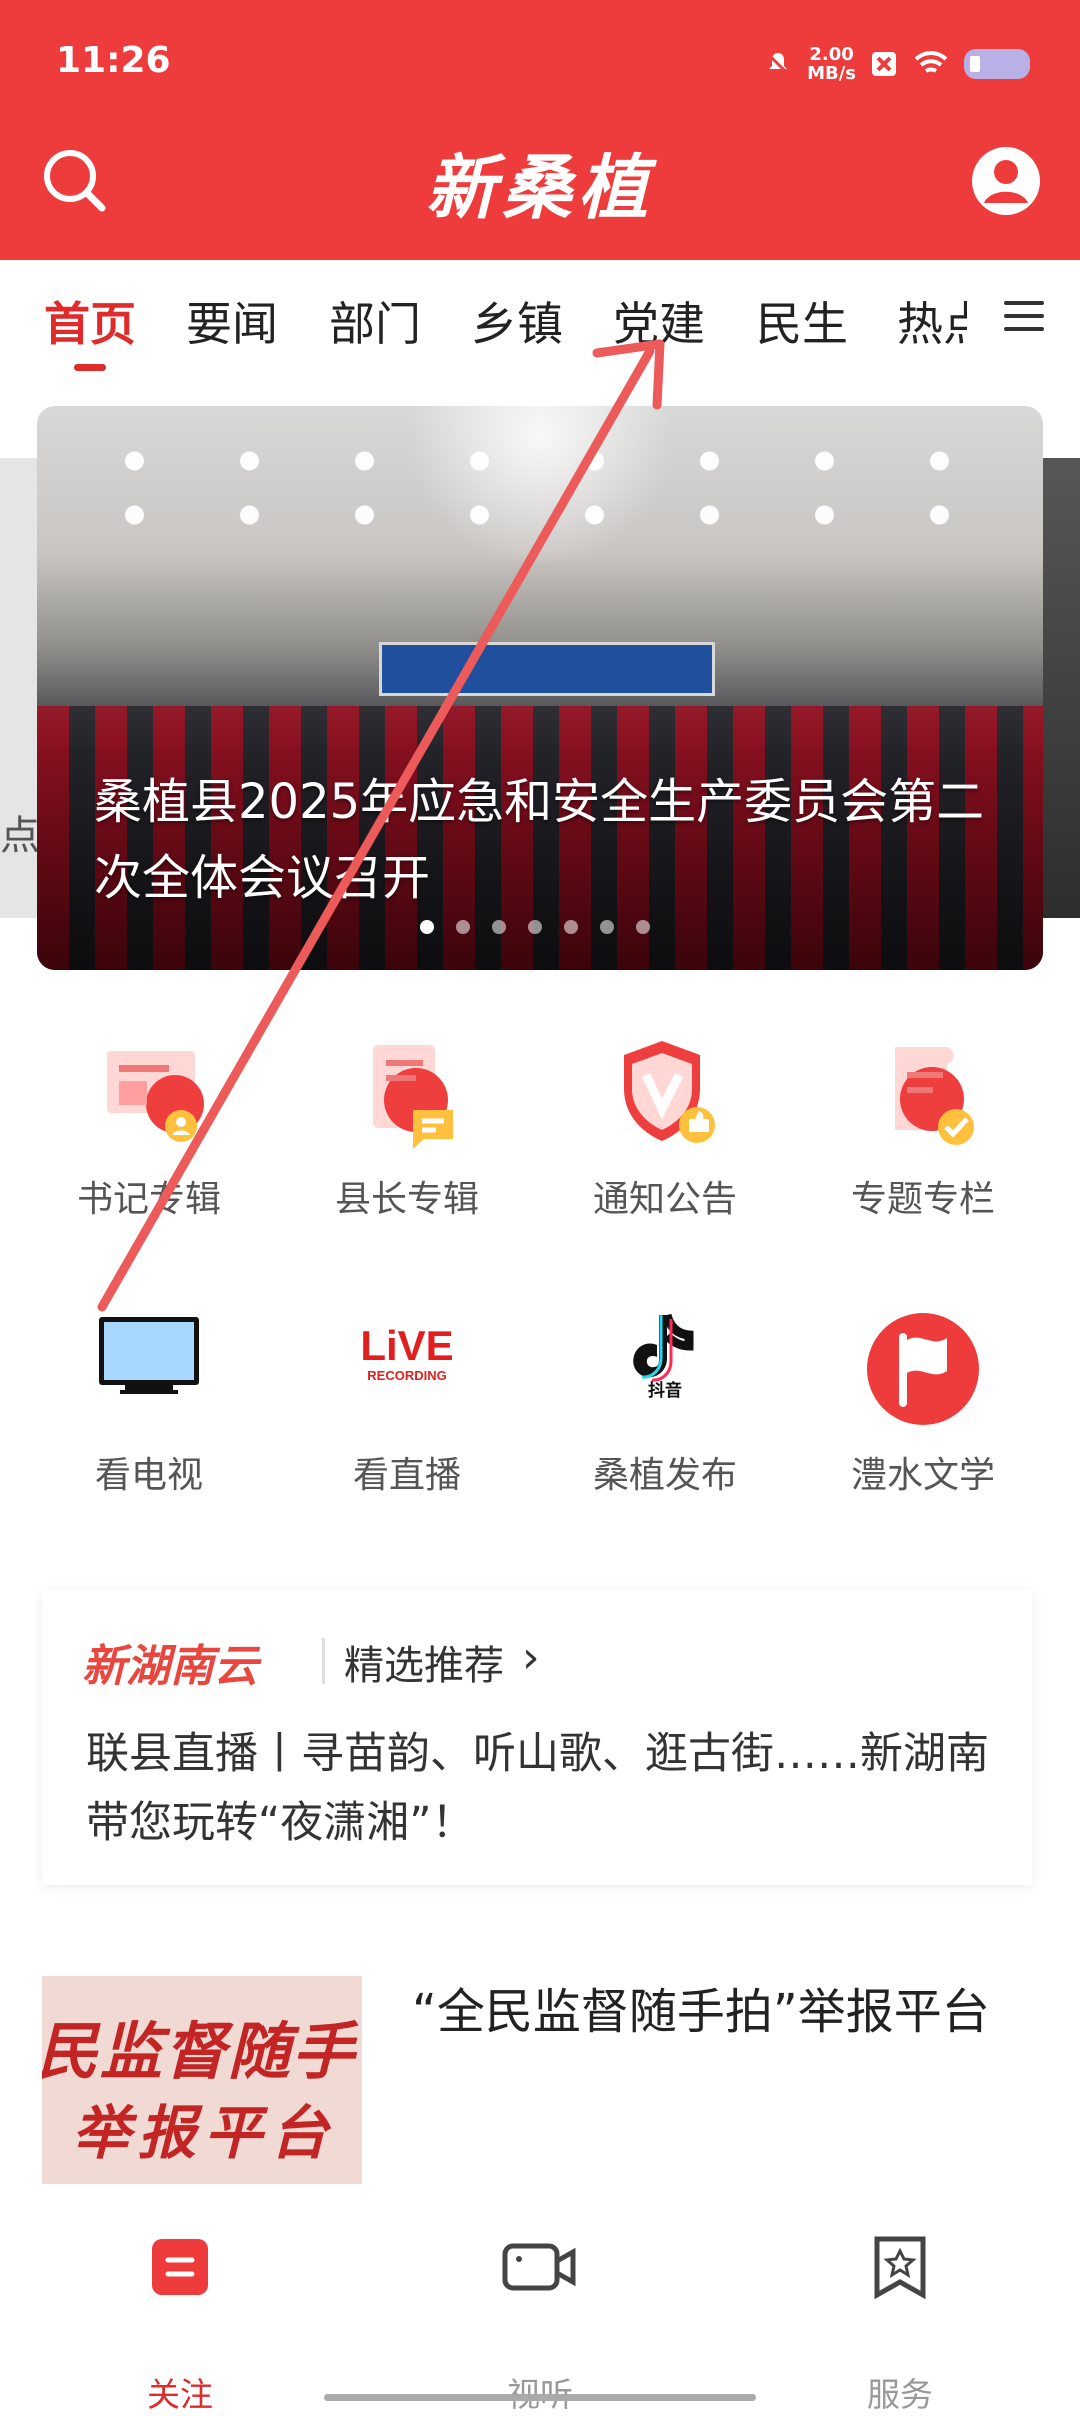  What do you see at coordinates (180, 2267) in the screenshot?
I see `follow-icon` at bounding box center [180, 2267].